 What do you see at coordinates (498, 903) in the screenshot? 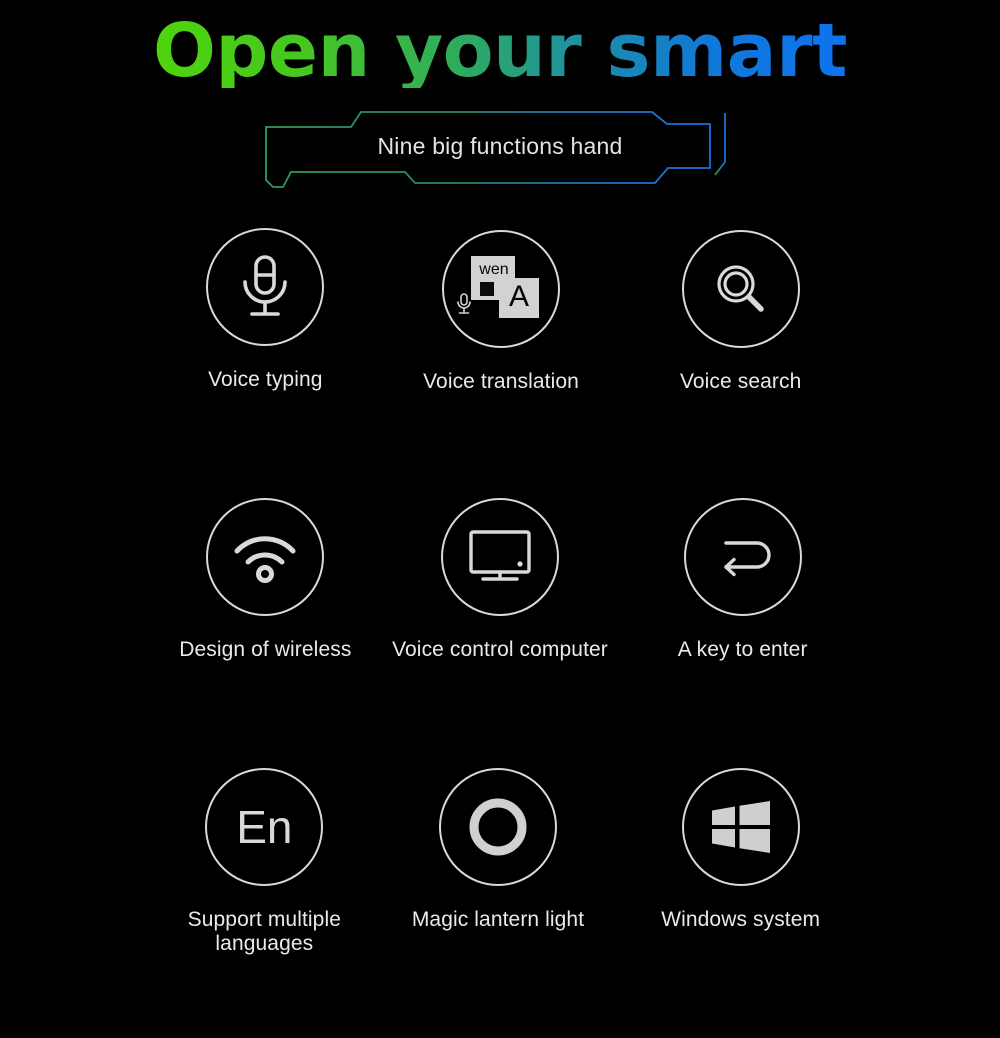
I see `feature-item-magic-lantern-light: Magic lantern light` at bounding box center [498, 903].